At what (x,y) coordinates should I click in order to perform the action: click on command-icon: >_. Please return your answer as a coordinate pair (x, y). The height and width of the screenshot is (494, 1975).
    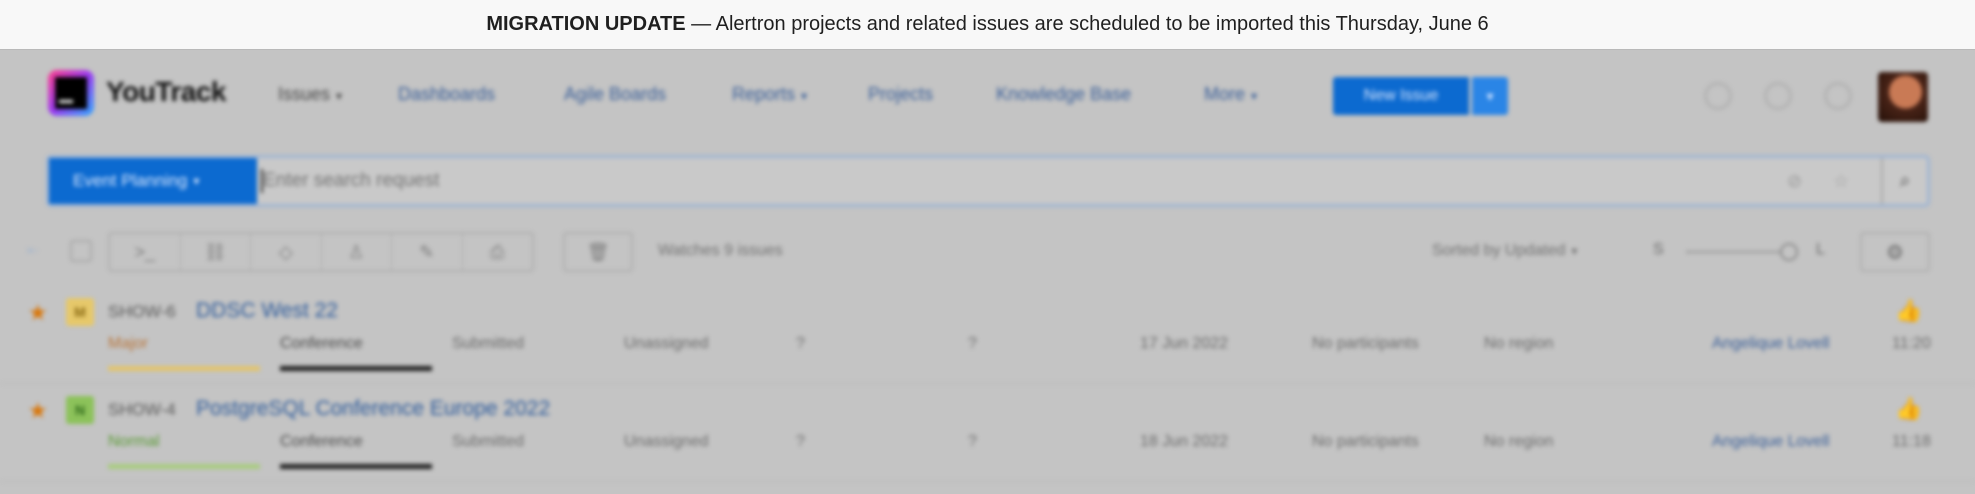
    Looking at the image, I should click on (145, 252).